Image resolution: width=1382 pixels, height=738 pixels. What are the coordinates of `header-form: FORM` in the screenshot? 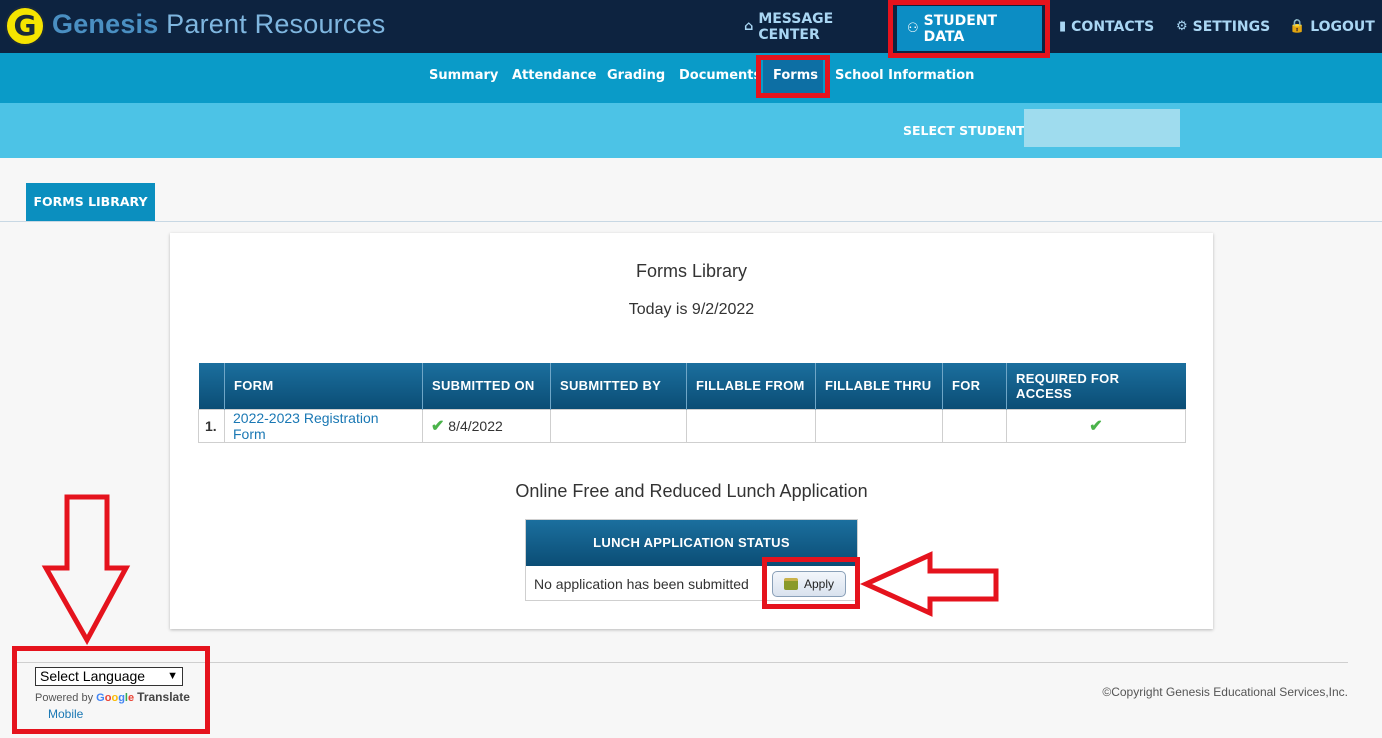 It's located at (323, 386).